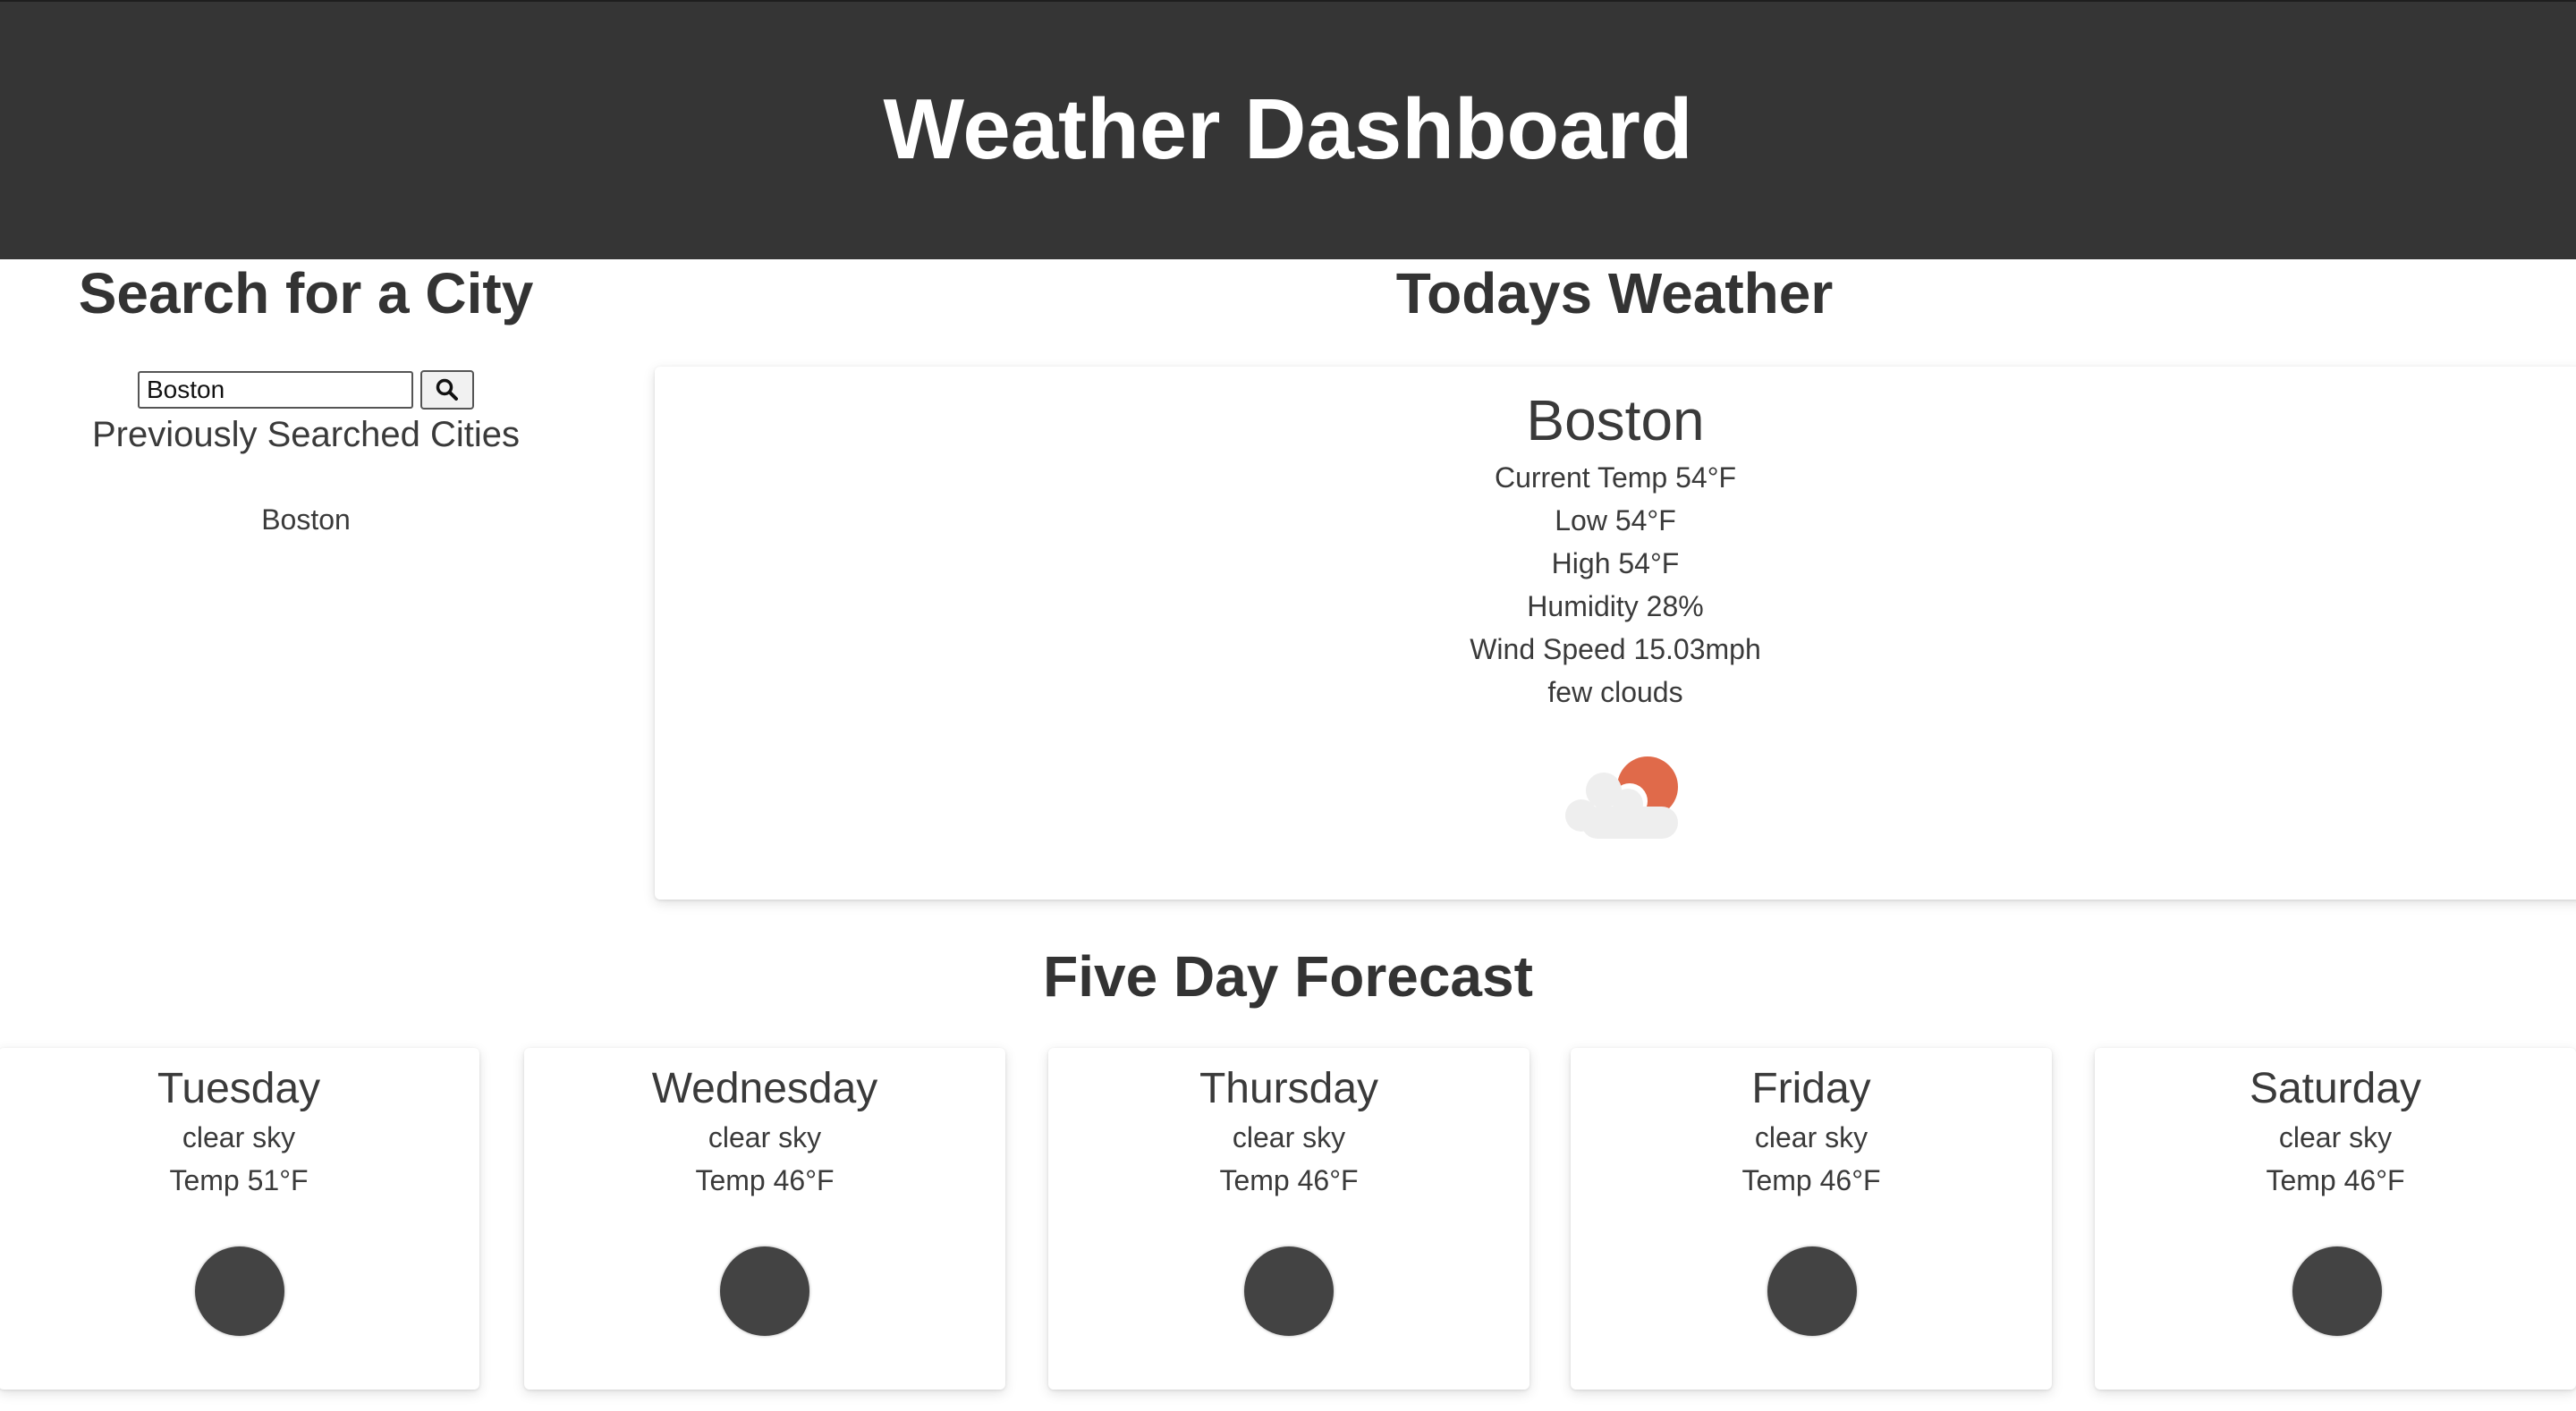  Describe the element at coordinates (1615, 606) in the screenshot. I see `today-humidity: Humidity 28%` at that location.